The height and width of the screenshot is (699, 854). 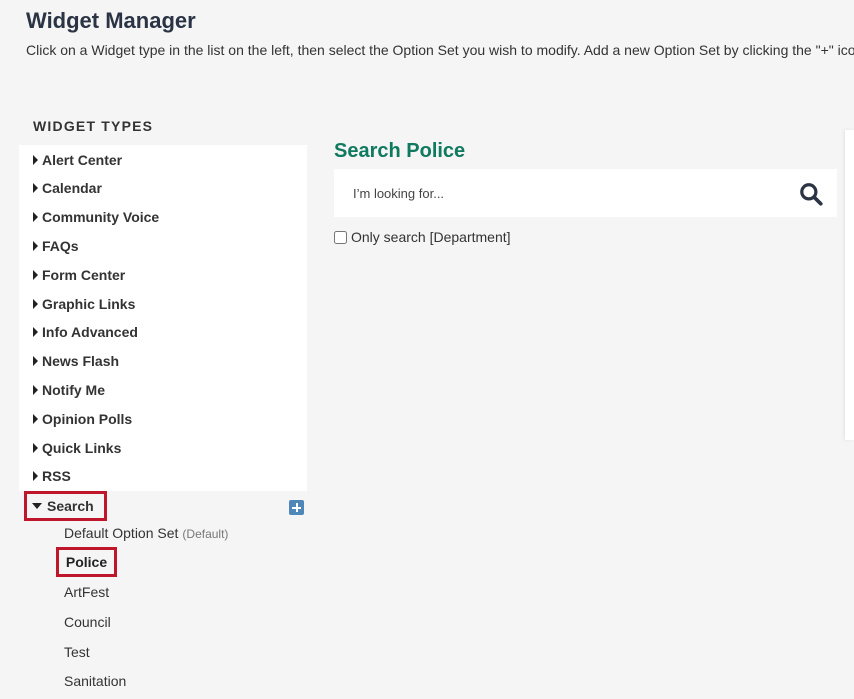 I want to click on widget-type-rss: RSS, so click(x=163, y=475).